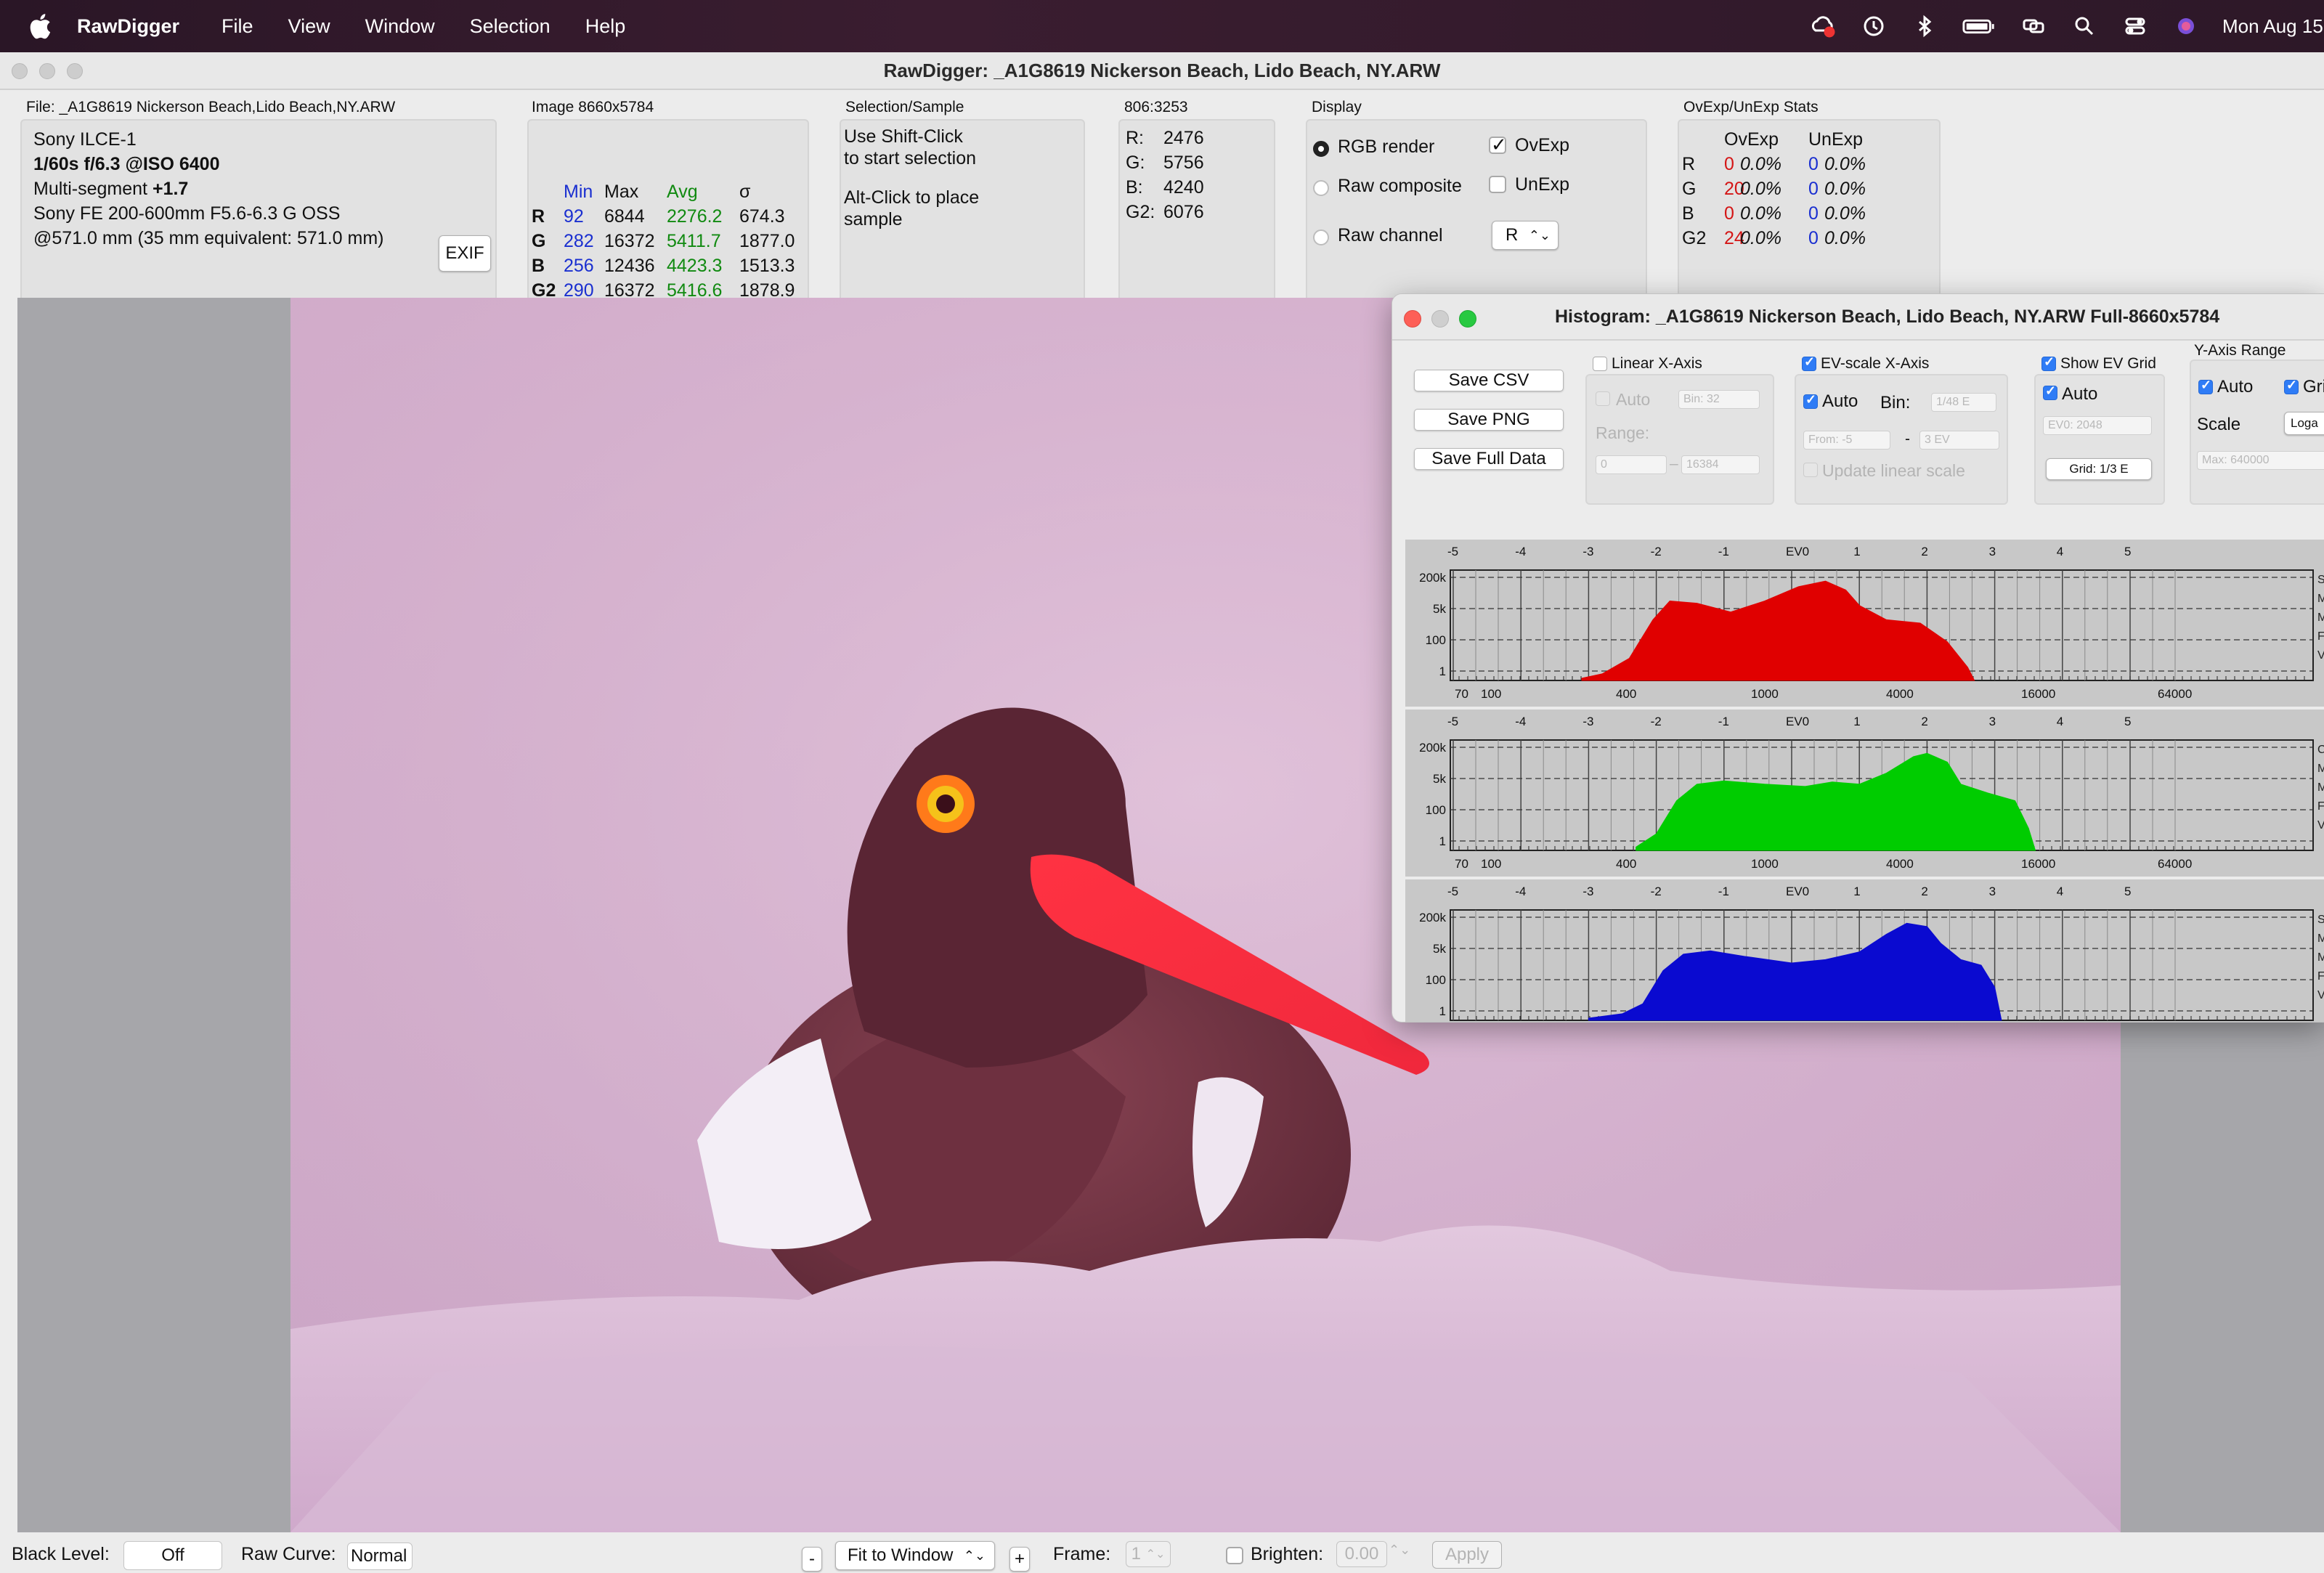  I want to click on menu-help: Help, so click(605, 26).